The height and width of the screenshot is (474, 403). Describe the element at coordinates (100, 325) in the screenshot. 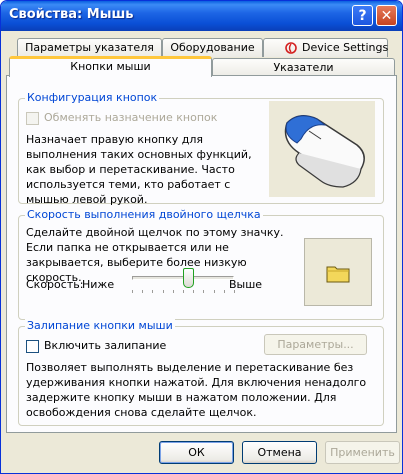

I see `click-lock-title: Залипание кнопки мыши` at that location.